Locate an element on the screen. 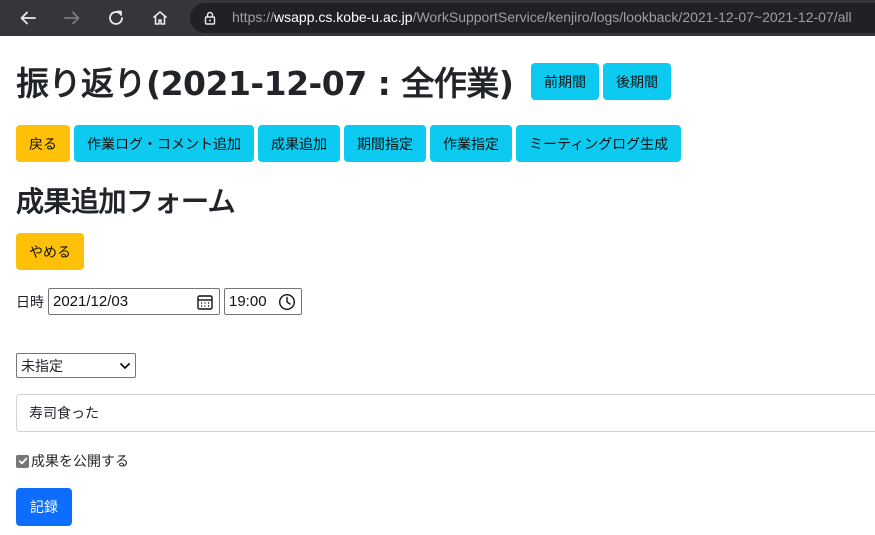 The height and width of the screenshot is (535, 875). time-value: 19:00 is located at coordinates (248, 301).